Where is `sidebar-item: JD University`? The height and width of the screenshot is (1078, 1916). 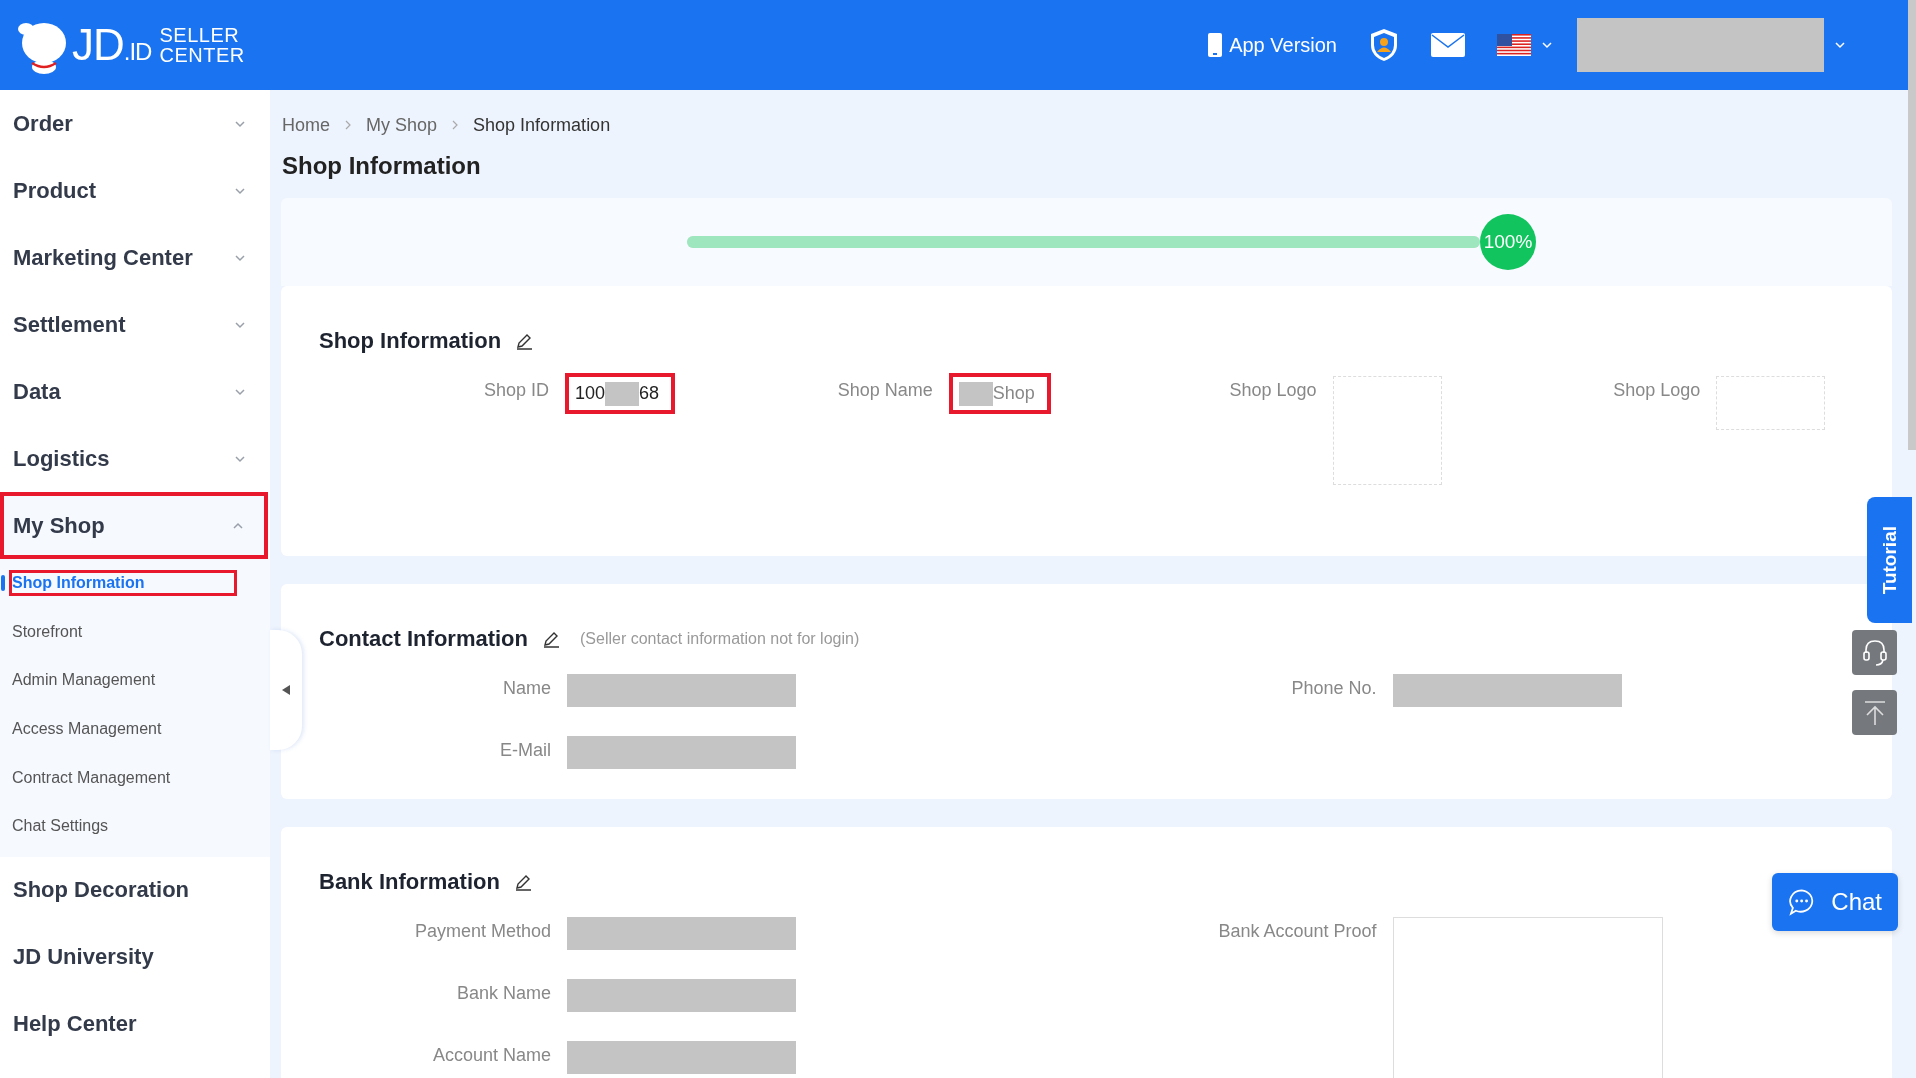 sidebar-item: JD University is located at coordinates (135, 957).